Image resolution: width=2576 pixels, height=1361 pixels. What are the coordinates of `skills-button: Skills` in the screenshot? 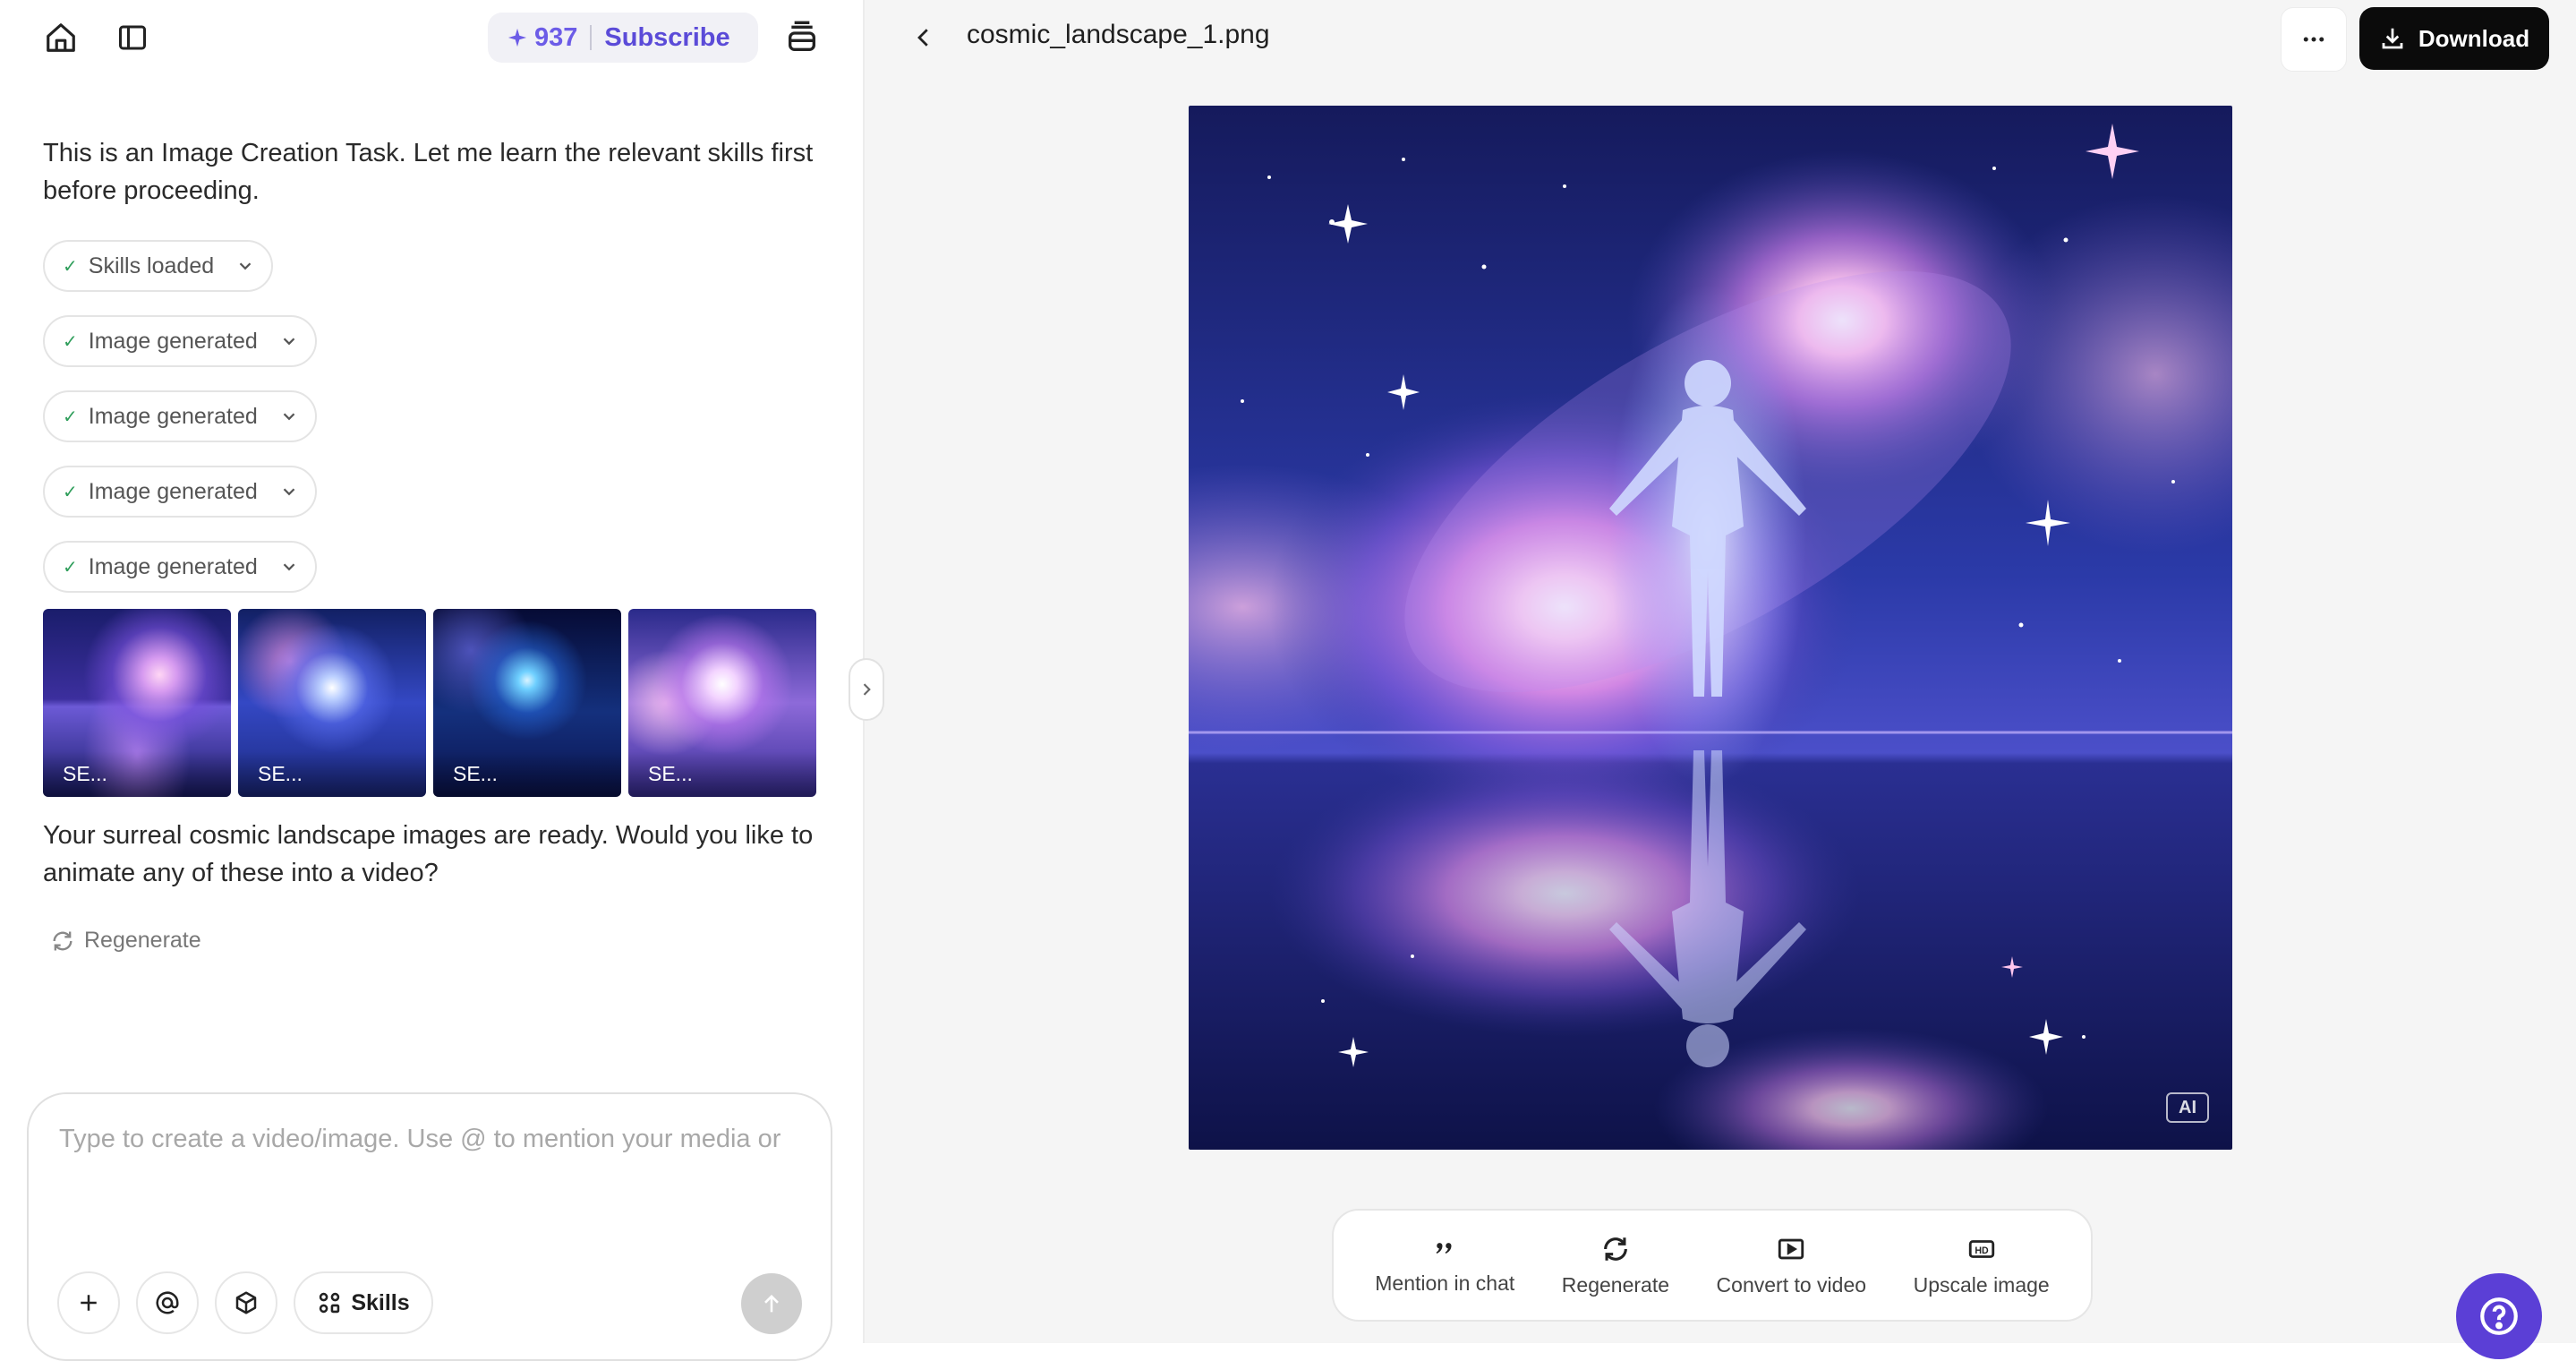 It's located at (363, 1302).